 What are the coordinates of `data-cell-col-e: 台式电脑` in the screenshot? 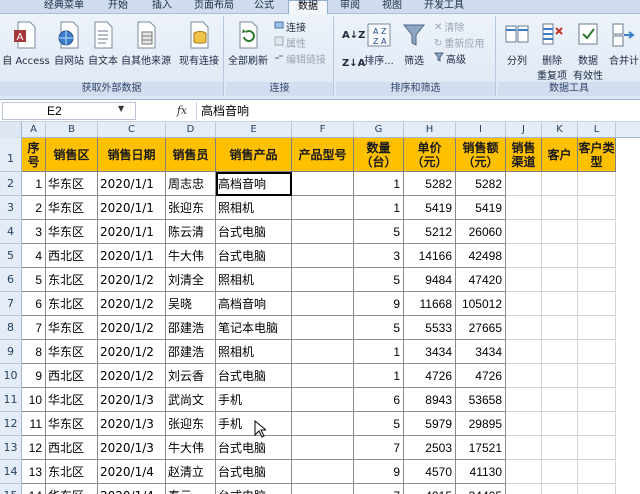 It's located at (254, 489).